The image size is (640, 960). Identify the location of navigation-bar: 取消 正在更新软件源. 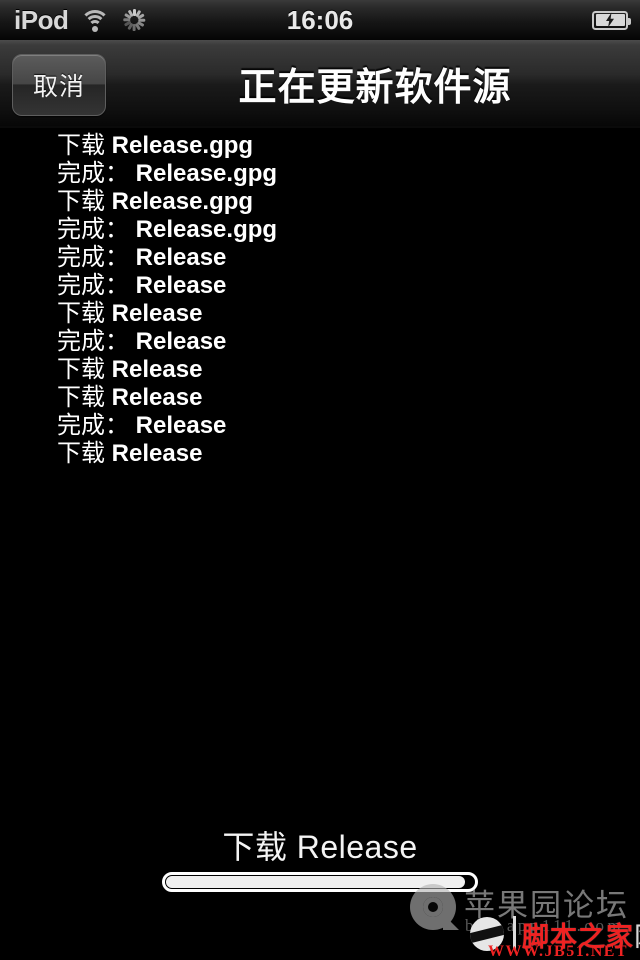
(320, 84).